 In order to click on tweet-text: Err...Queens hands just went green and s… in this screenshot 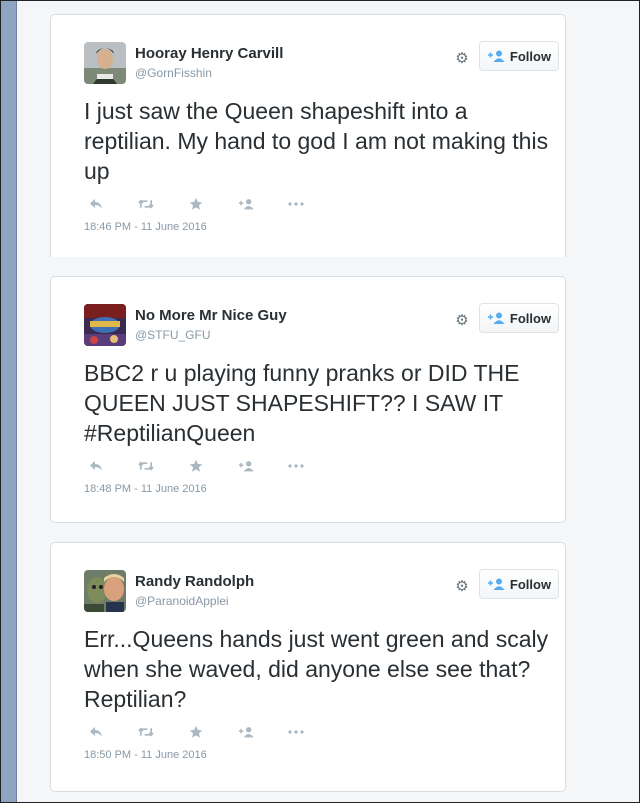, I will do `click(316, 669)`.